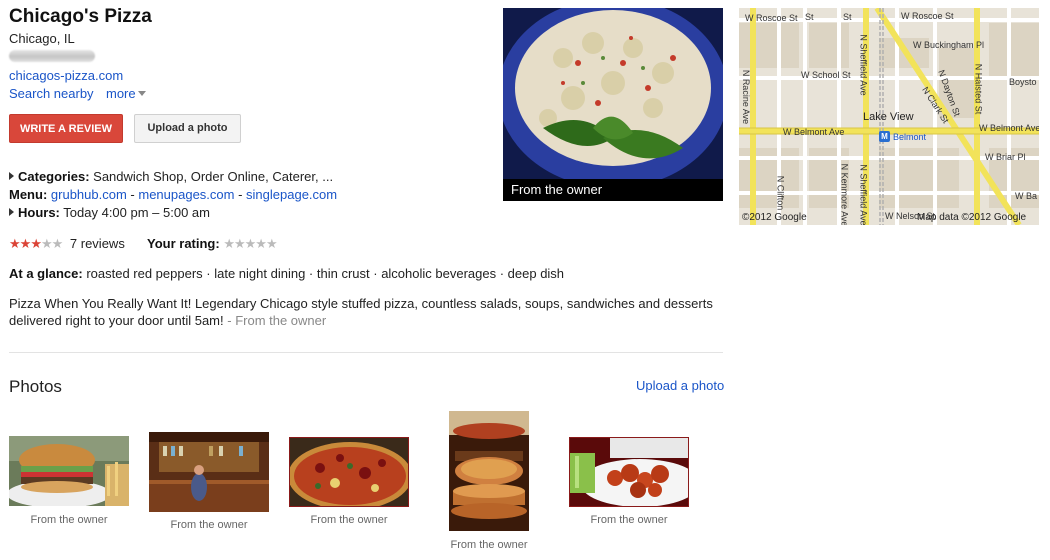 The height and width of the screenshot is (560, 1050). I want to click on chicken-wings-image, so click(629, 472).